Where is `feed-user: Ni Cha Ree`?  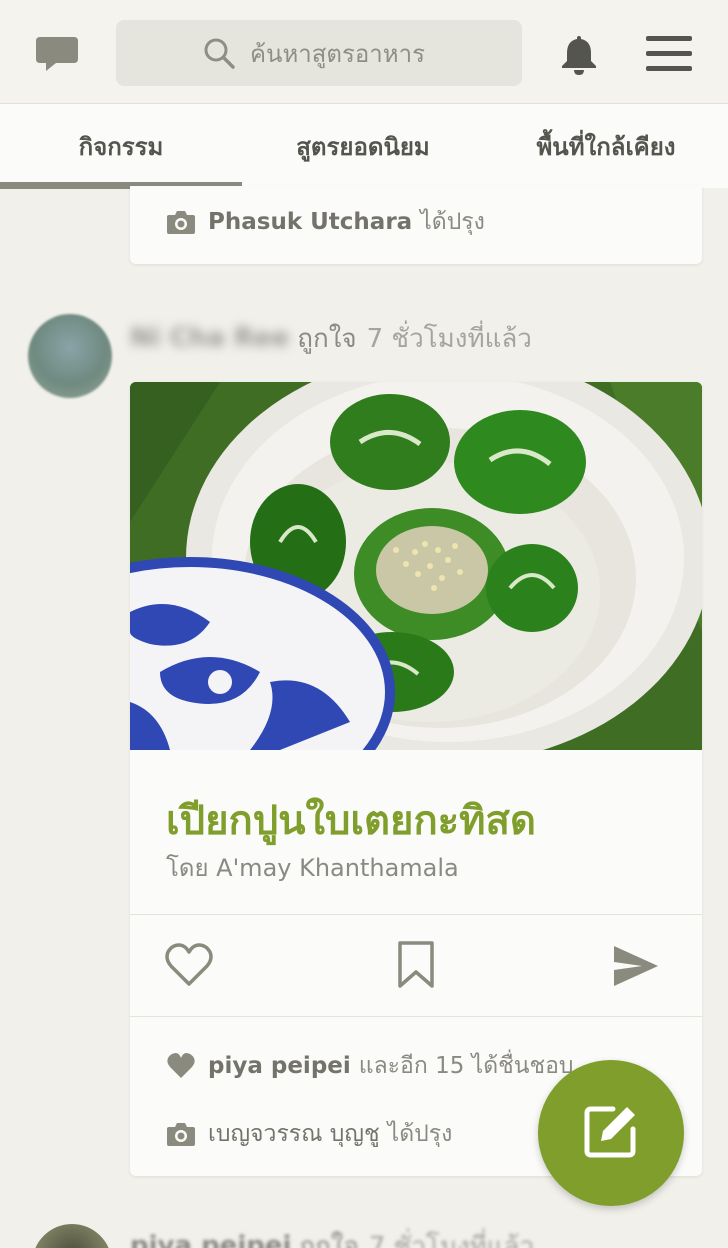 feed-user: Ni Cha Ree is located at coordinates (209, 338).